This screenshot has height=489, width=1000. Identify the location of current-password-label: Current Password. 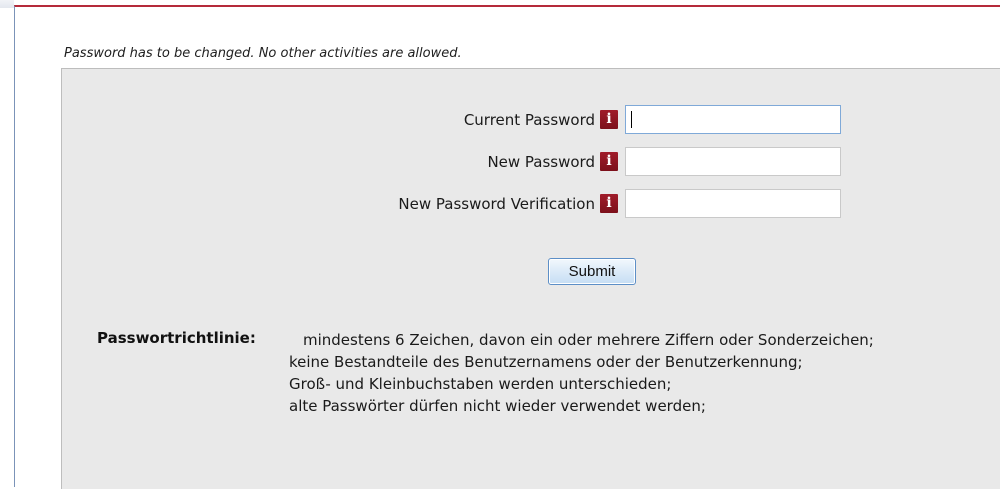
(529, 120).